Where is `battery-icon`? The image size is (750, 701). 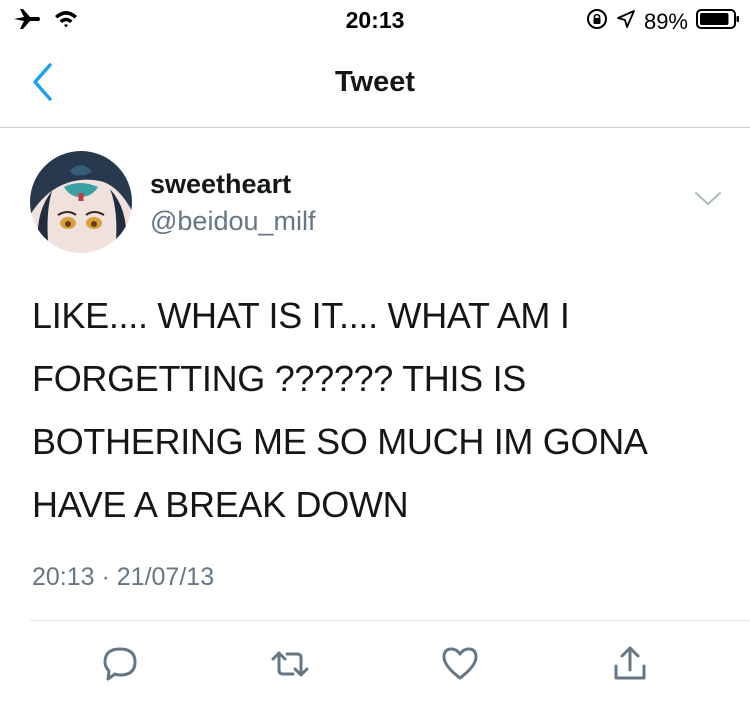 battery-icon is located at coordinates (718, 21).